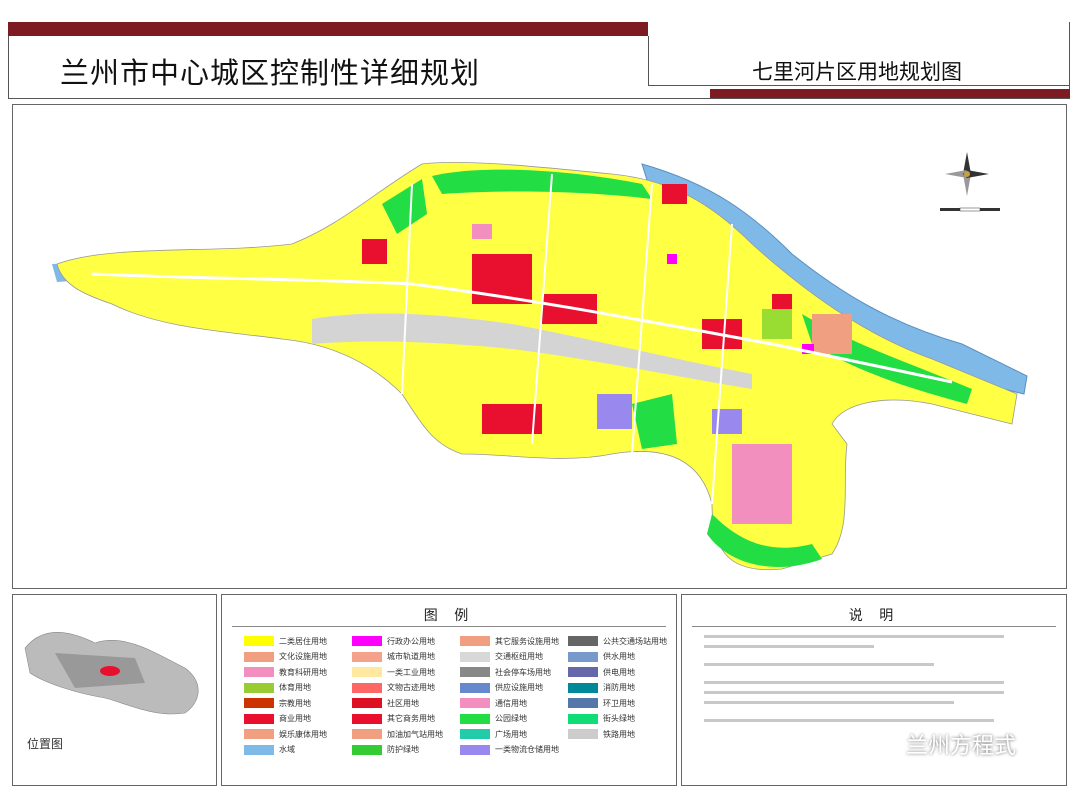  What do you see at coordinates (601, 657) in the screenshot?
I see `legend-item: 供水用地` at bounding box center [601, 657].